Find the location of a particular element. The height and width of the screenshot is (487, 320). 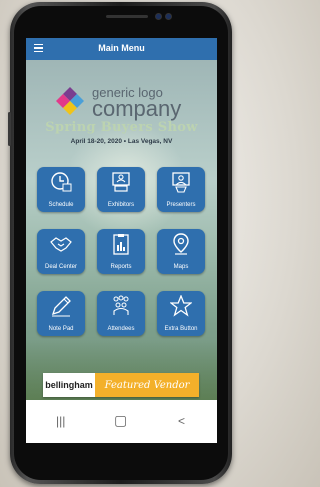

star-icon is located at coordinates (181, 306).